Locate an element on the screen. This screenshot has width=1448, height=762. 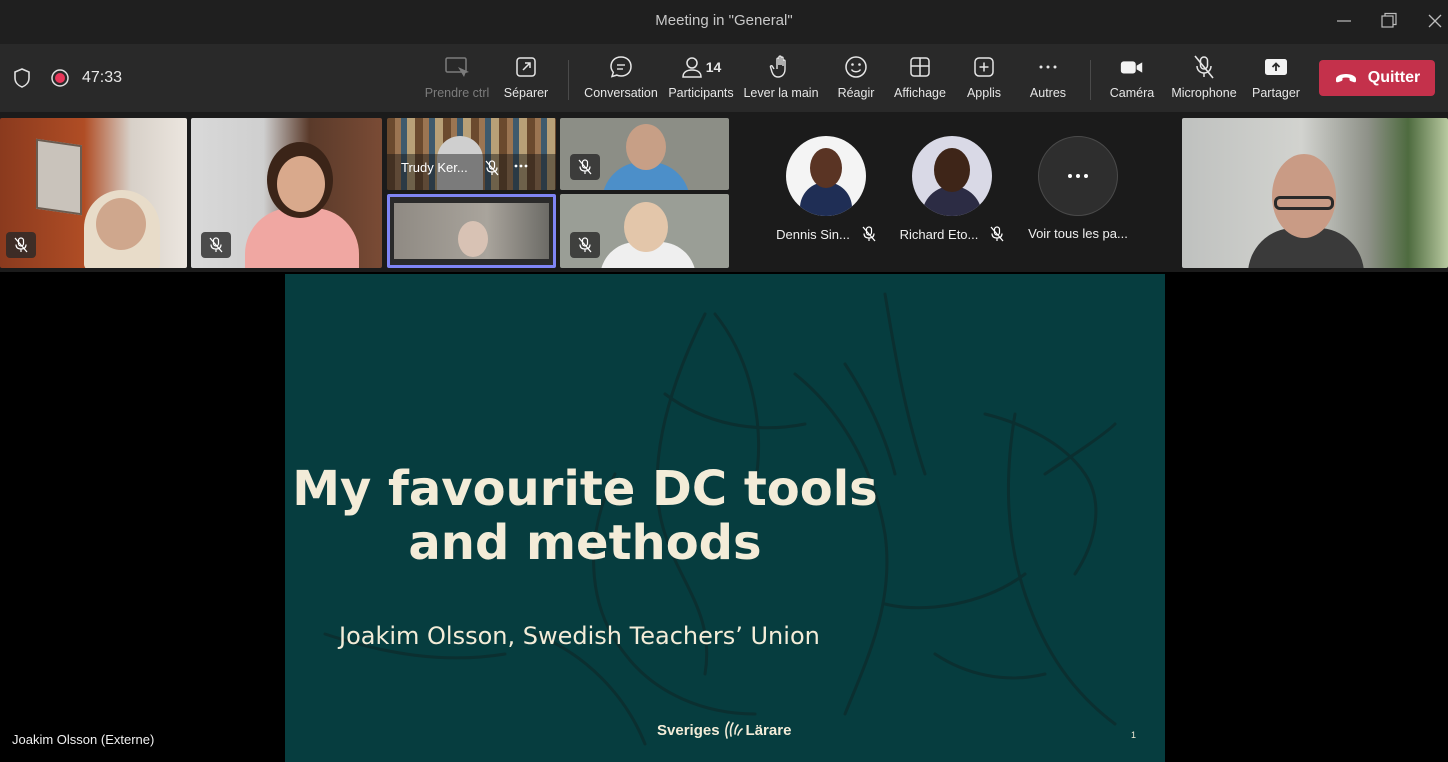
participant-video-tile-active is located at coordinates (471, 231).